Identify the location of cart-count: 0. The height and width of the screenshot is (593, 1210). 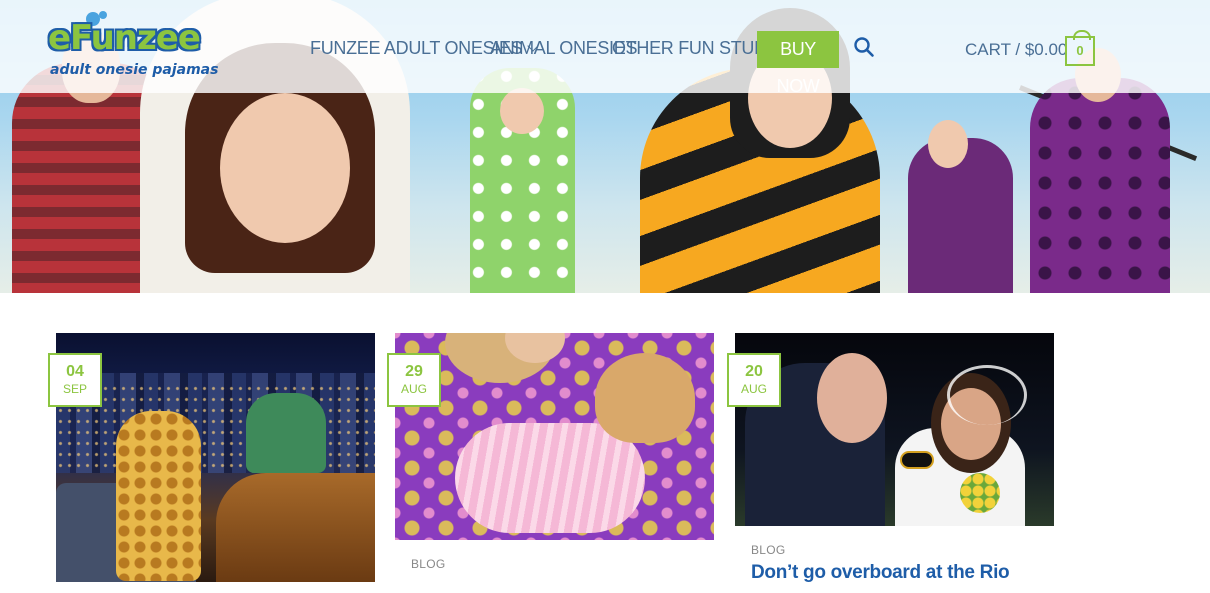
(1080, 50).